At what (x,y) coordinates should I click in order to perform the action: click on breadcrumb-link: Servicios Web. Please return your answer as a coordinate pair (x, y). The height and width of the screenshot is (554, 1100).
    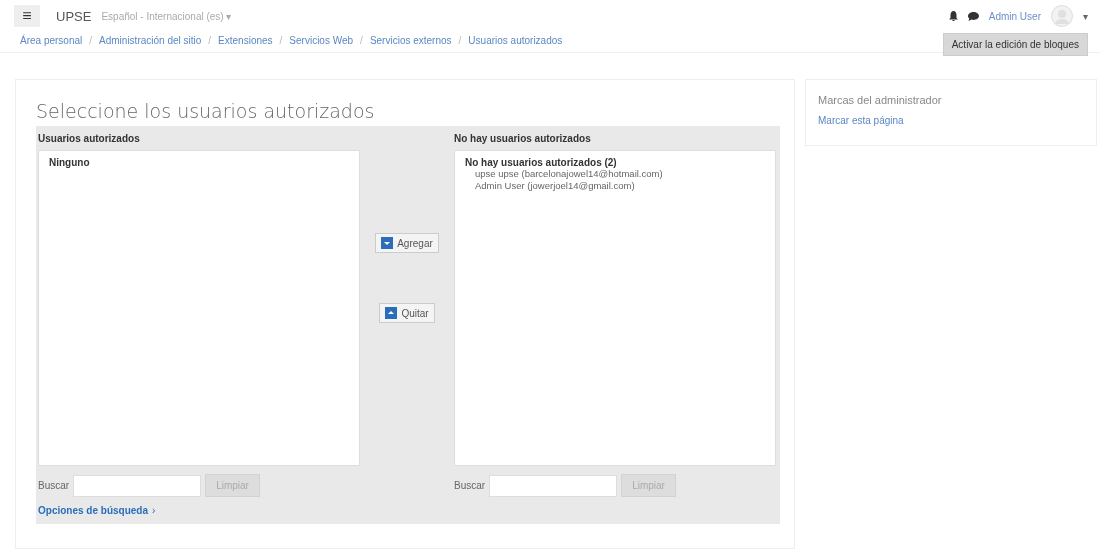
    Looking at the image, I should click on (321, 40).